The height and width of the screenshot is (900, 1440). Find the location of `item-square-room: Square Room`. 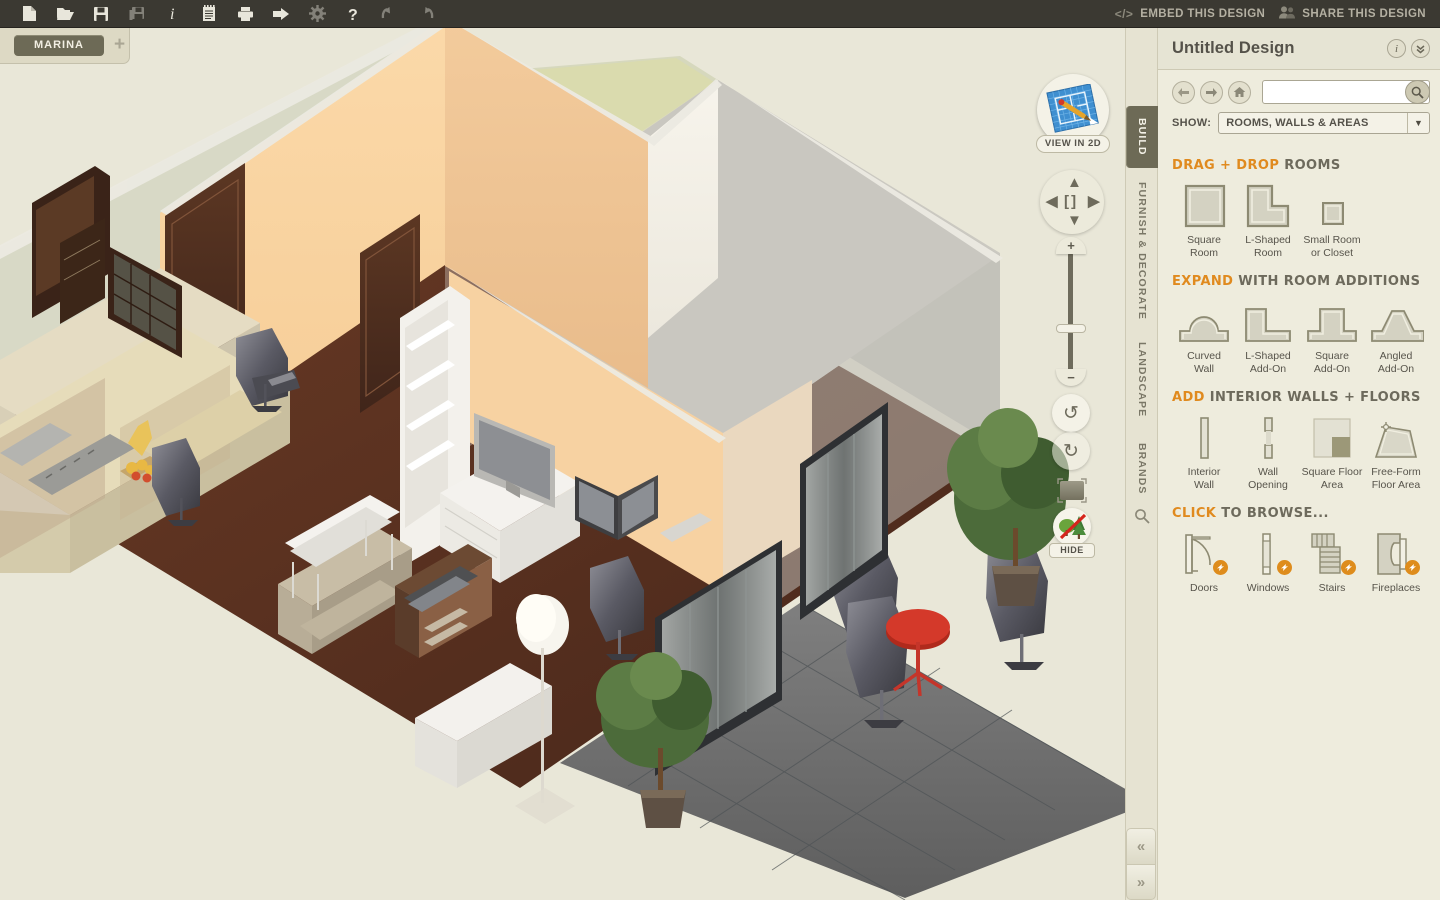

item-square-room: Square Room is located at coordinates (1204, 221).